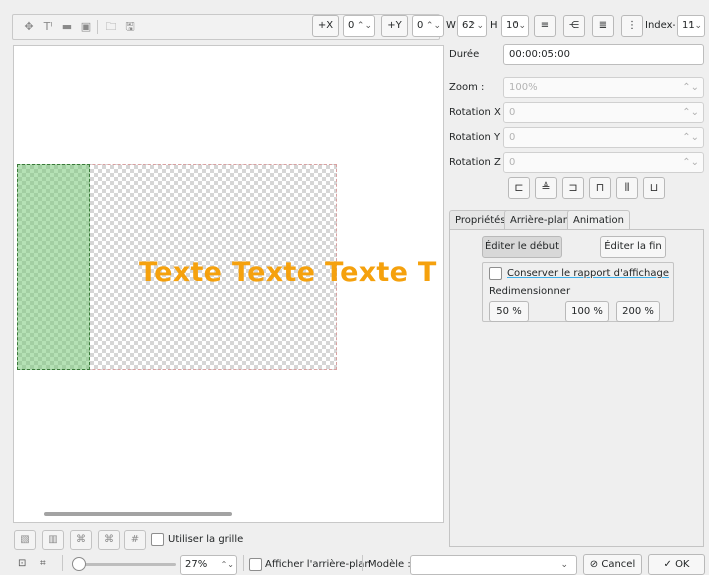 The image size is (709, 575). I want to click on bottom-tool-4-button: ⌘, so click(109, 540).